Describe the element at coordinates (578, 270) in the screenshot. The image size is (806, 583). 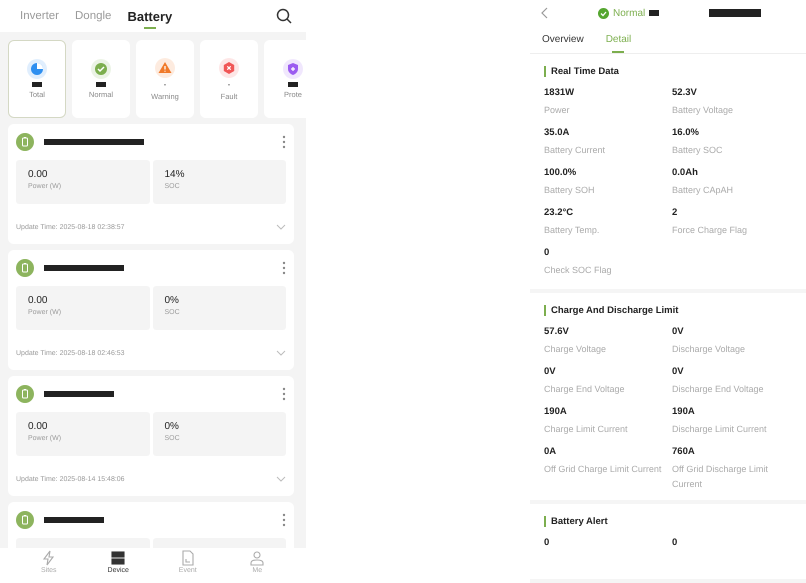
I see `detail-label: Check SOC Flag` at that location.